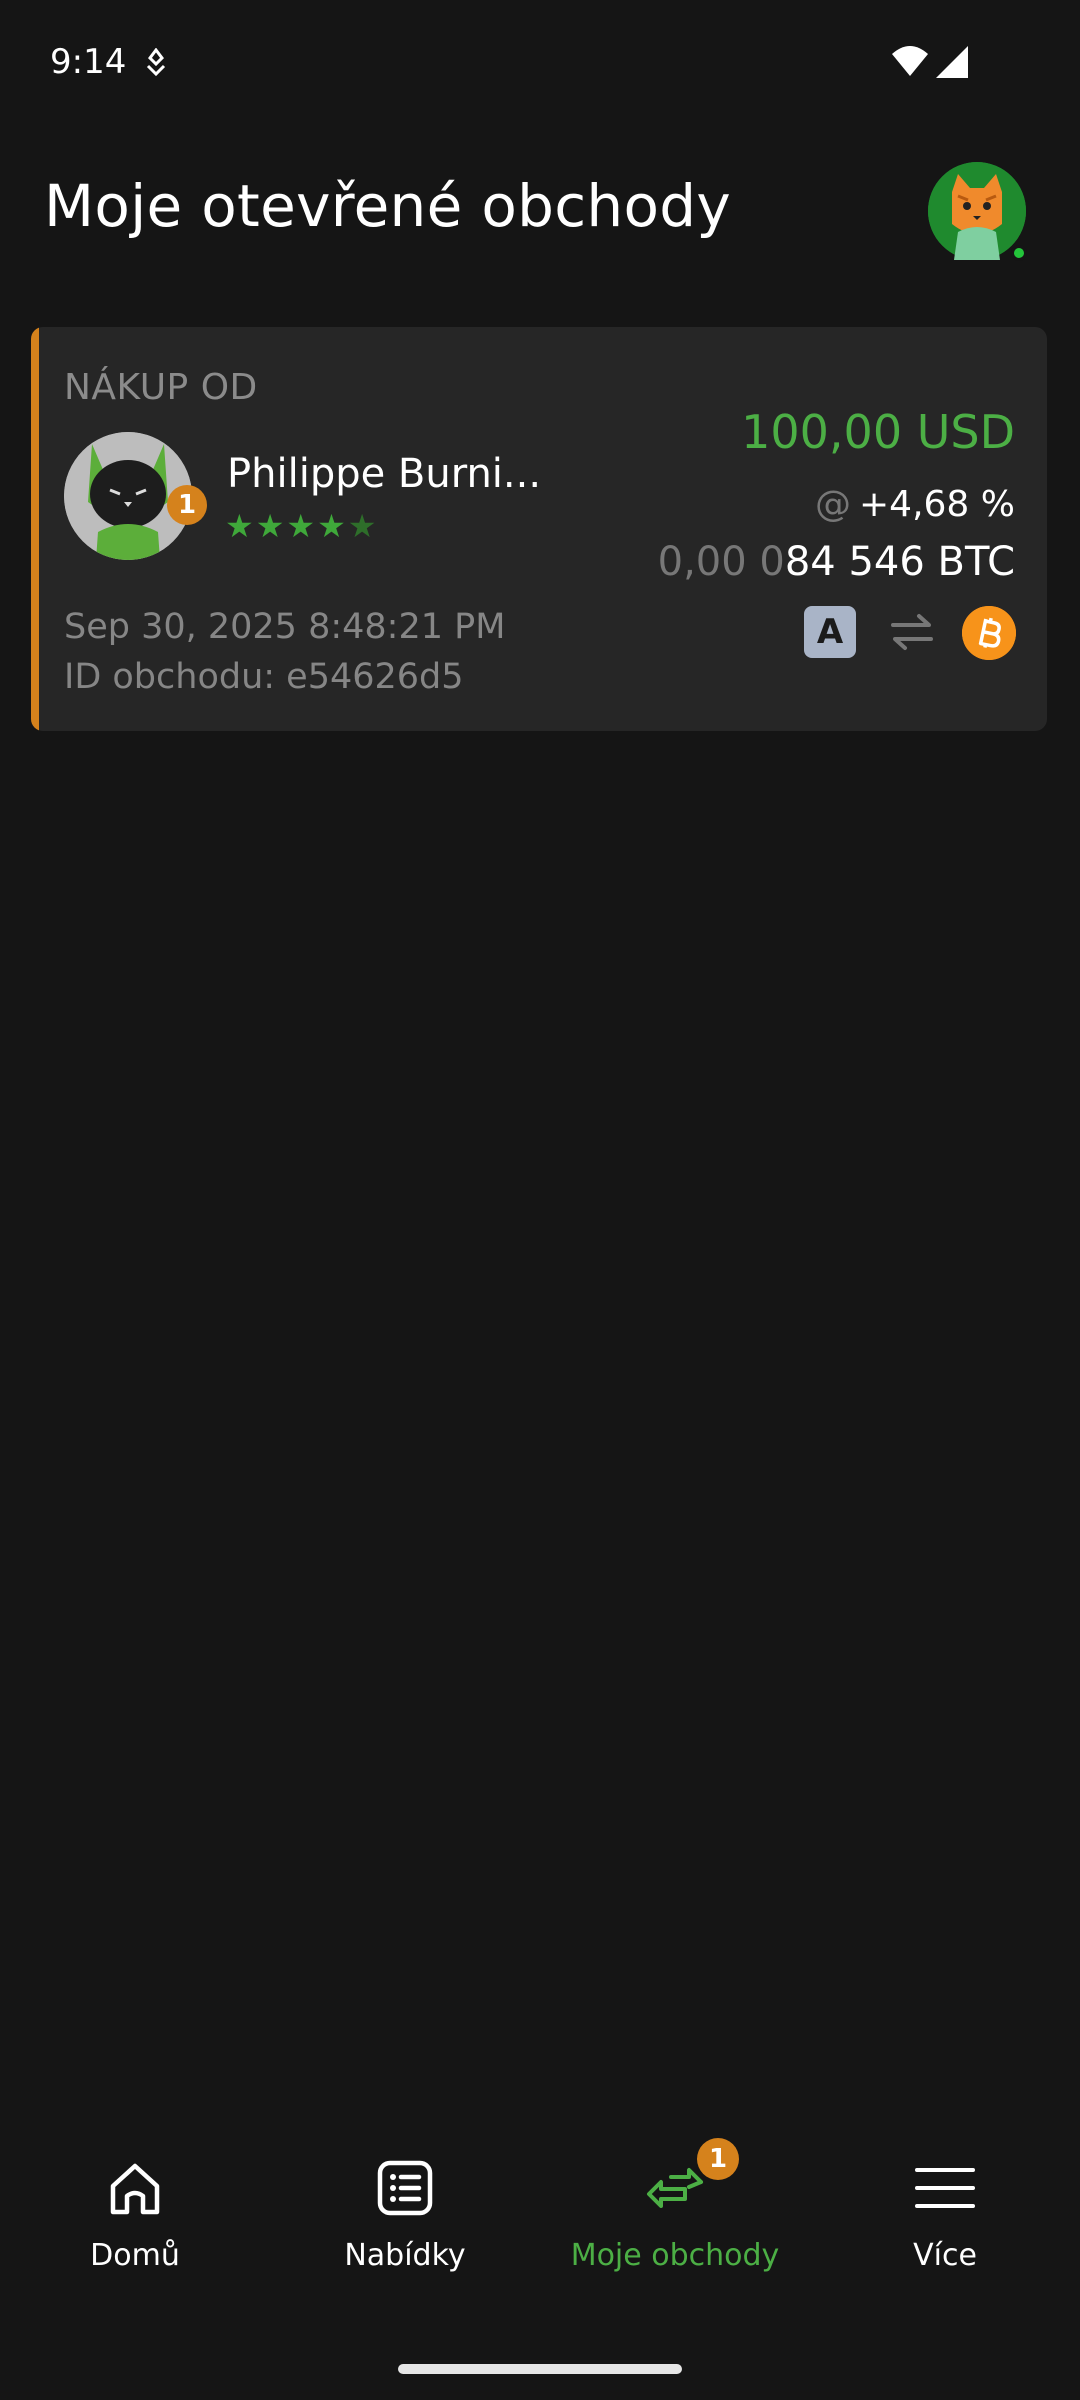 Image resolution: width=1080 pixels, height=2400 pixels. I want to click on trade-direction: NÁKUP OD, so click(161, 387).